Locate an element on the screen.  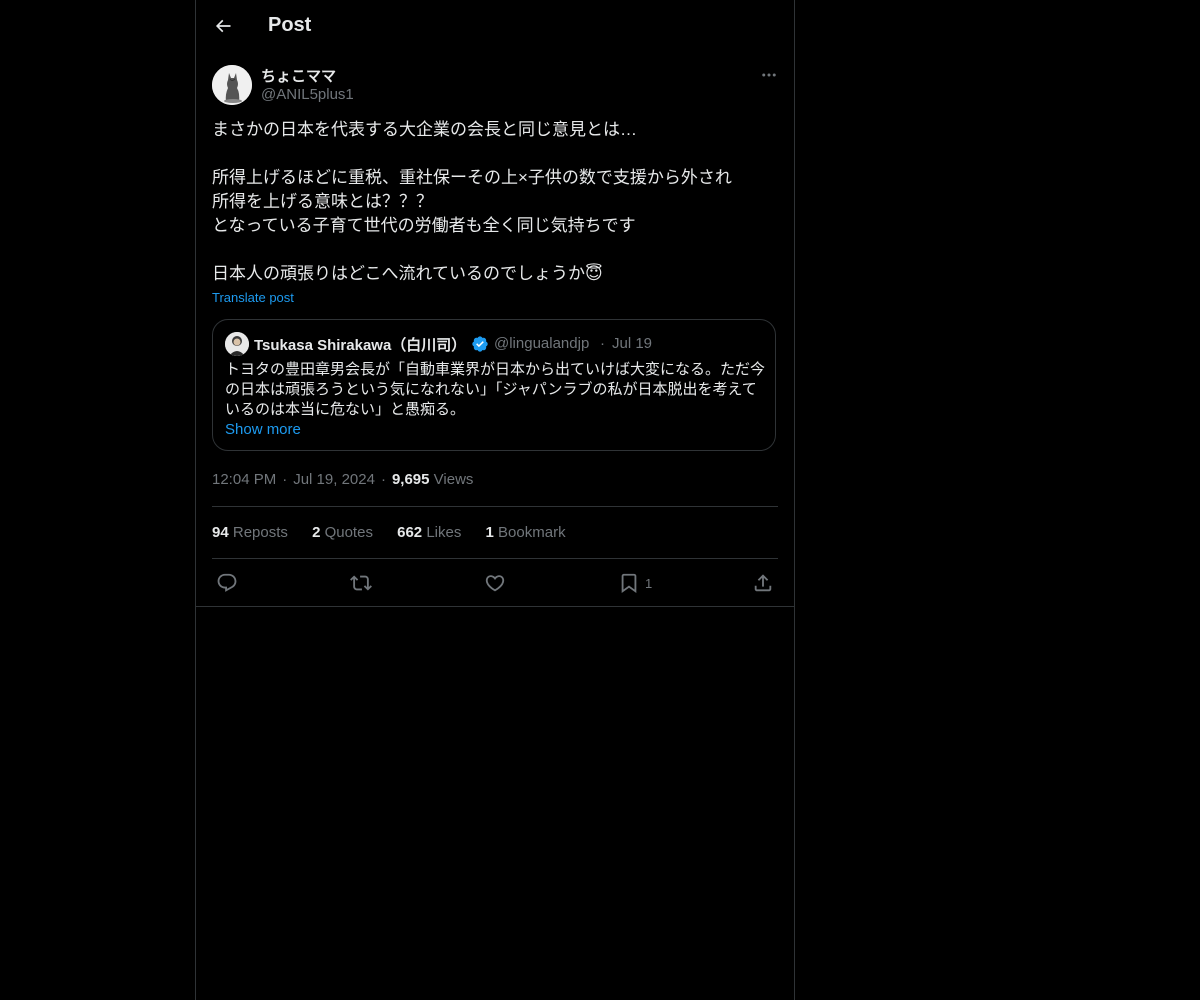
action-bar: 1 is located at coordinates (495, 583).